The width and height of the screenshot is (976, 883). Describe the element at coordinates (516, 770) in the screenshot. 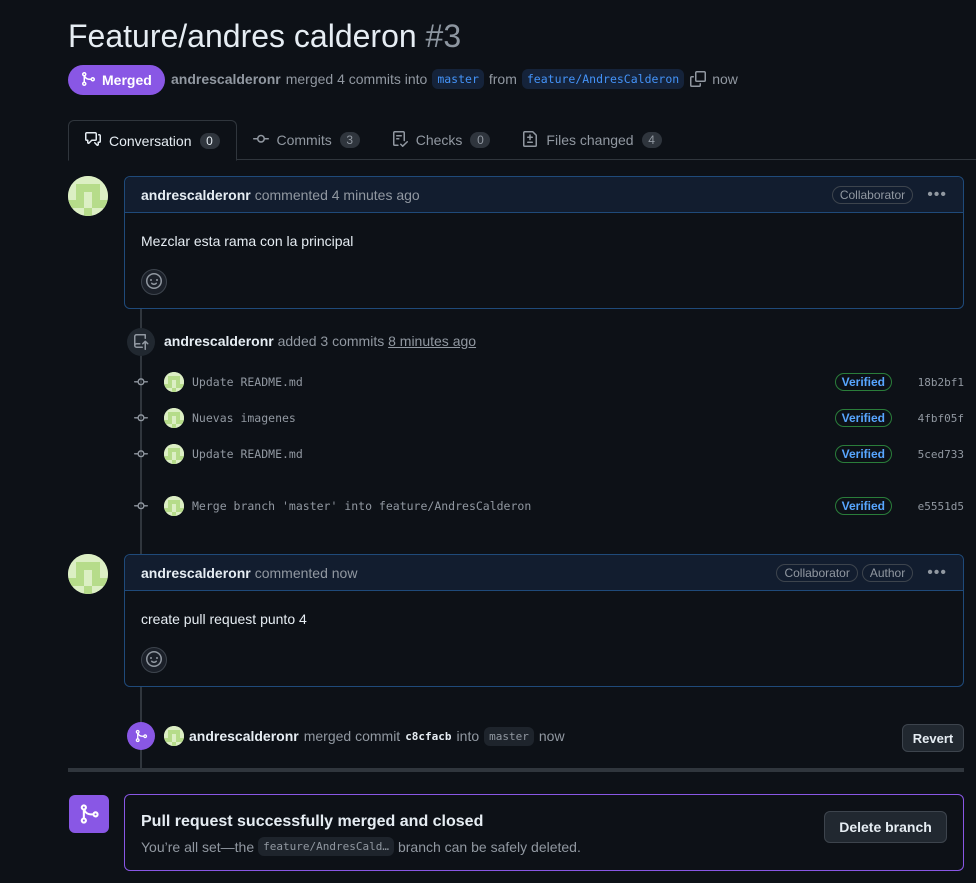

I see `timeline-divider` at that location.